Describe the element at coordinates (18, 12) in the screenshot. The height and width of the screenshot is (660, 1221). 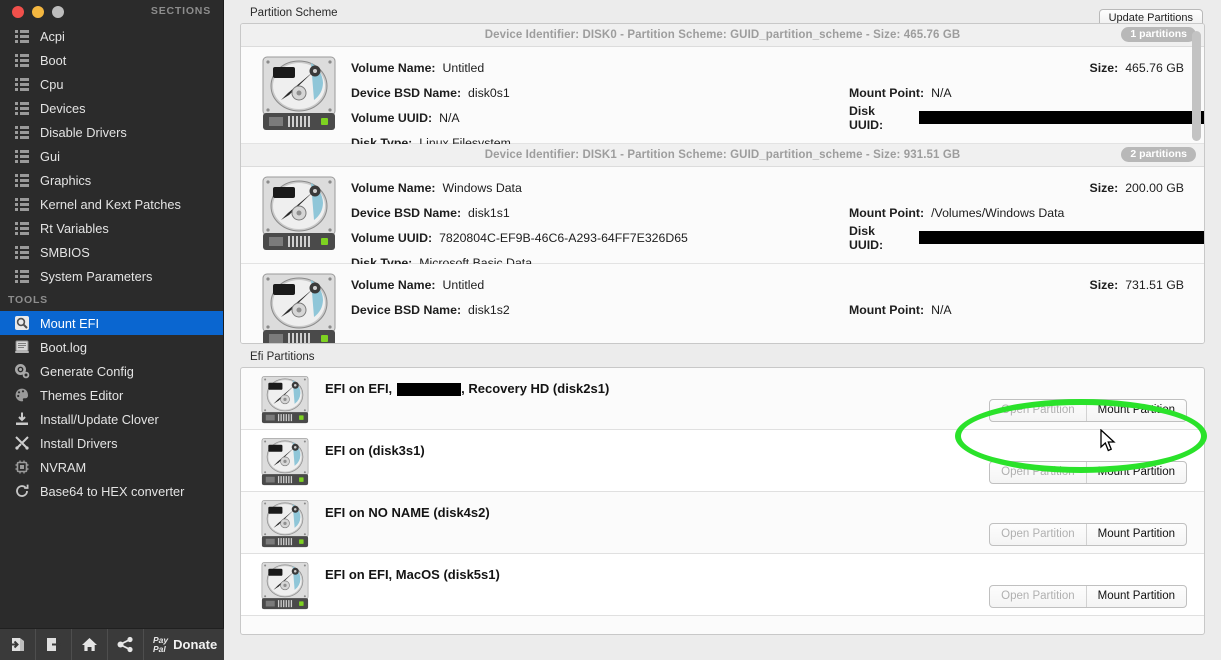
I see `close-button` at that location.